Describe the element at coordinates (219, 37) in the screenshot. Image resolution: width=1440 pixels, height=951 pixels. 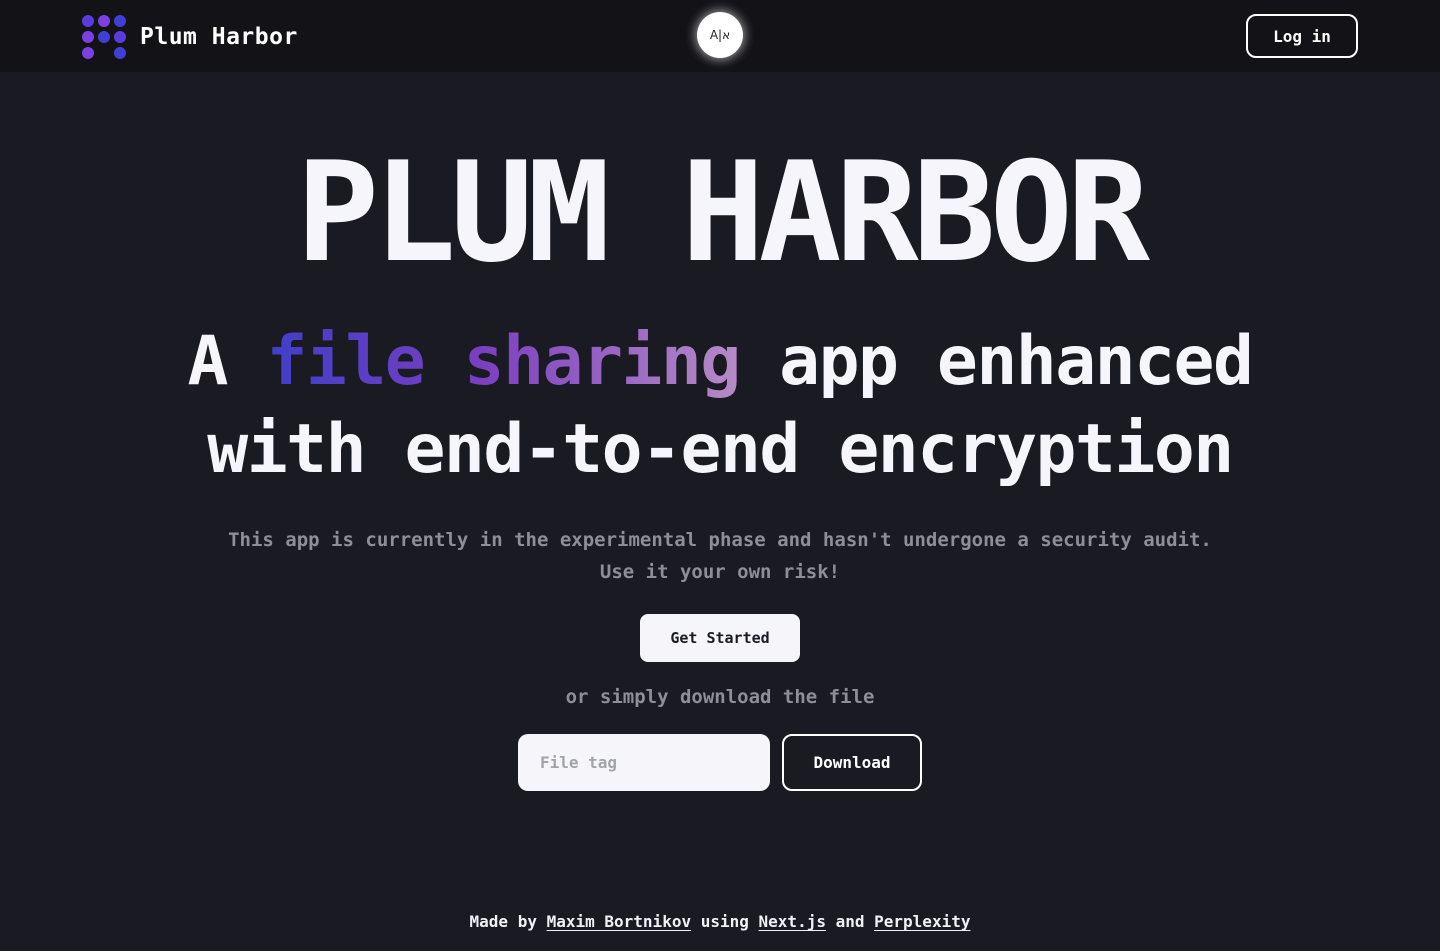
I see `brand-name: Plum Harbor` at that location.